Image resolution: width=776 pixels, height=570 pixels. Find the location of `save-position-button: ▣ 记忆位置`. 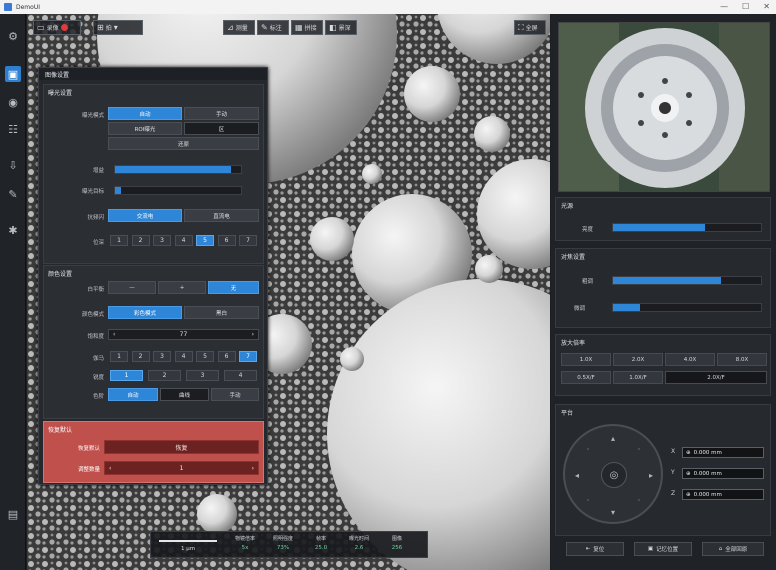

save-position-button: ▣ 记忆位置 is located at coordinates (663, 549).